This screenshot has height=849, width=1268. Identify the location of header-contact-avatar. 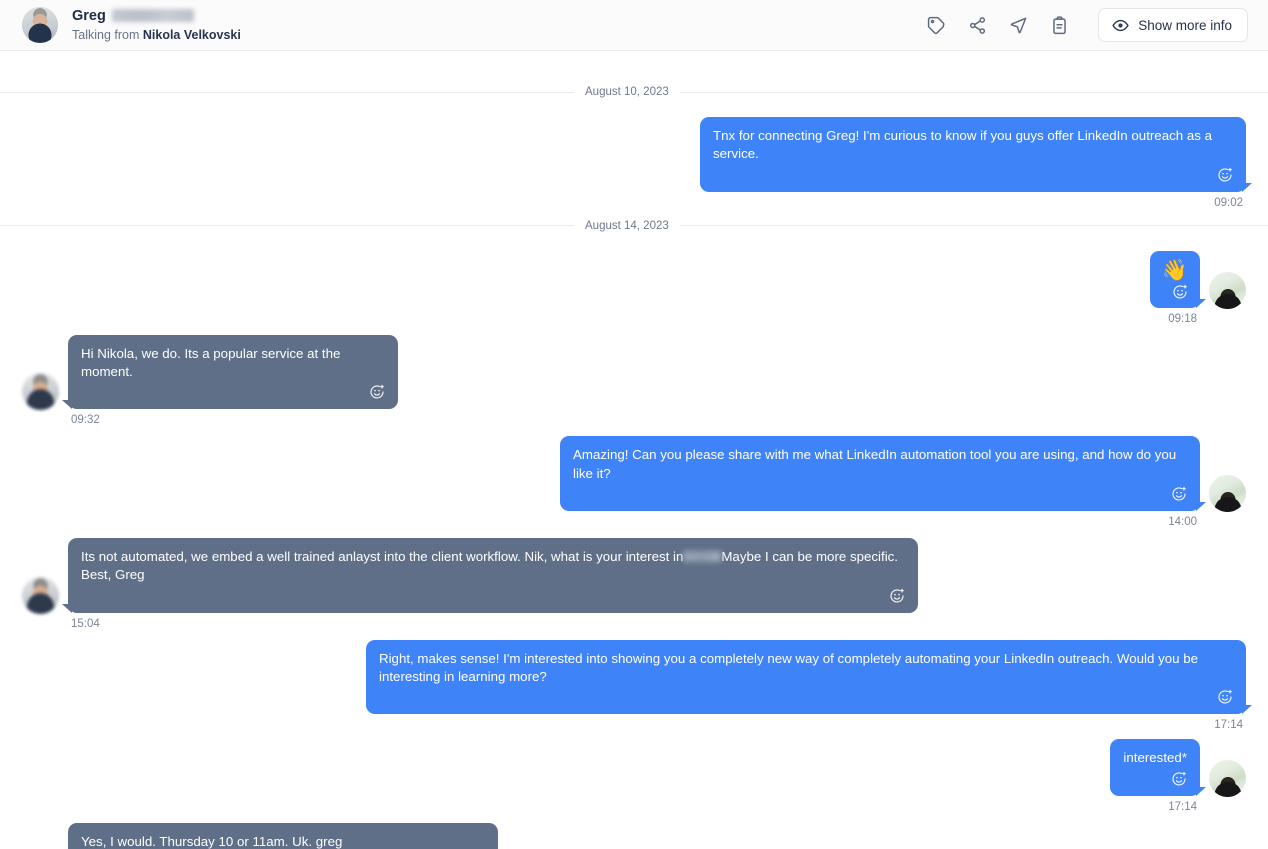
(40, 25).